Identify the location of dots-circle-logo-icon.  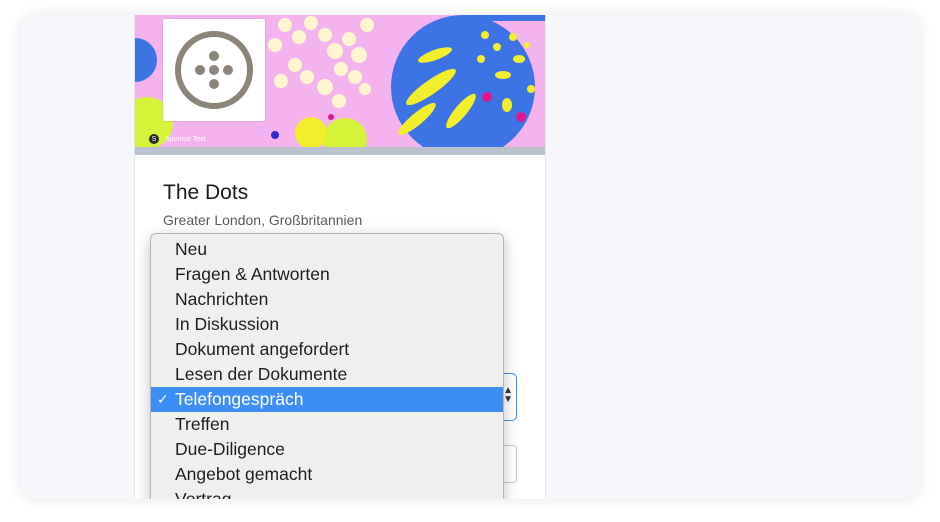
(214, 70).